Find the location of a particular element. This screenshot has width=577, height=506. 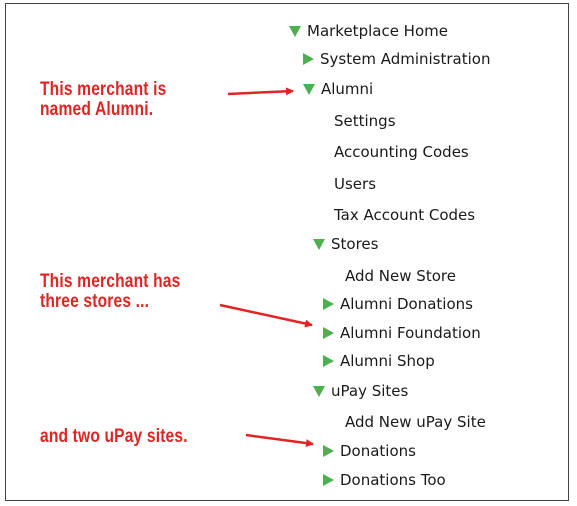

arrow-to-upay is located at coordinates (279, 440).